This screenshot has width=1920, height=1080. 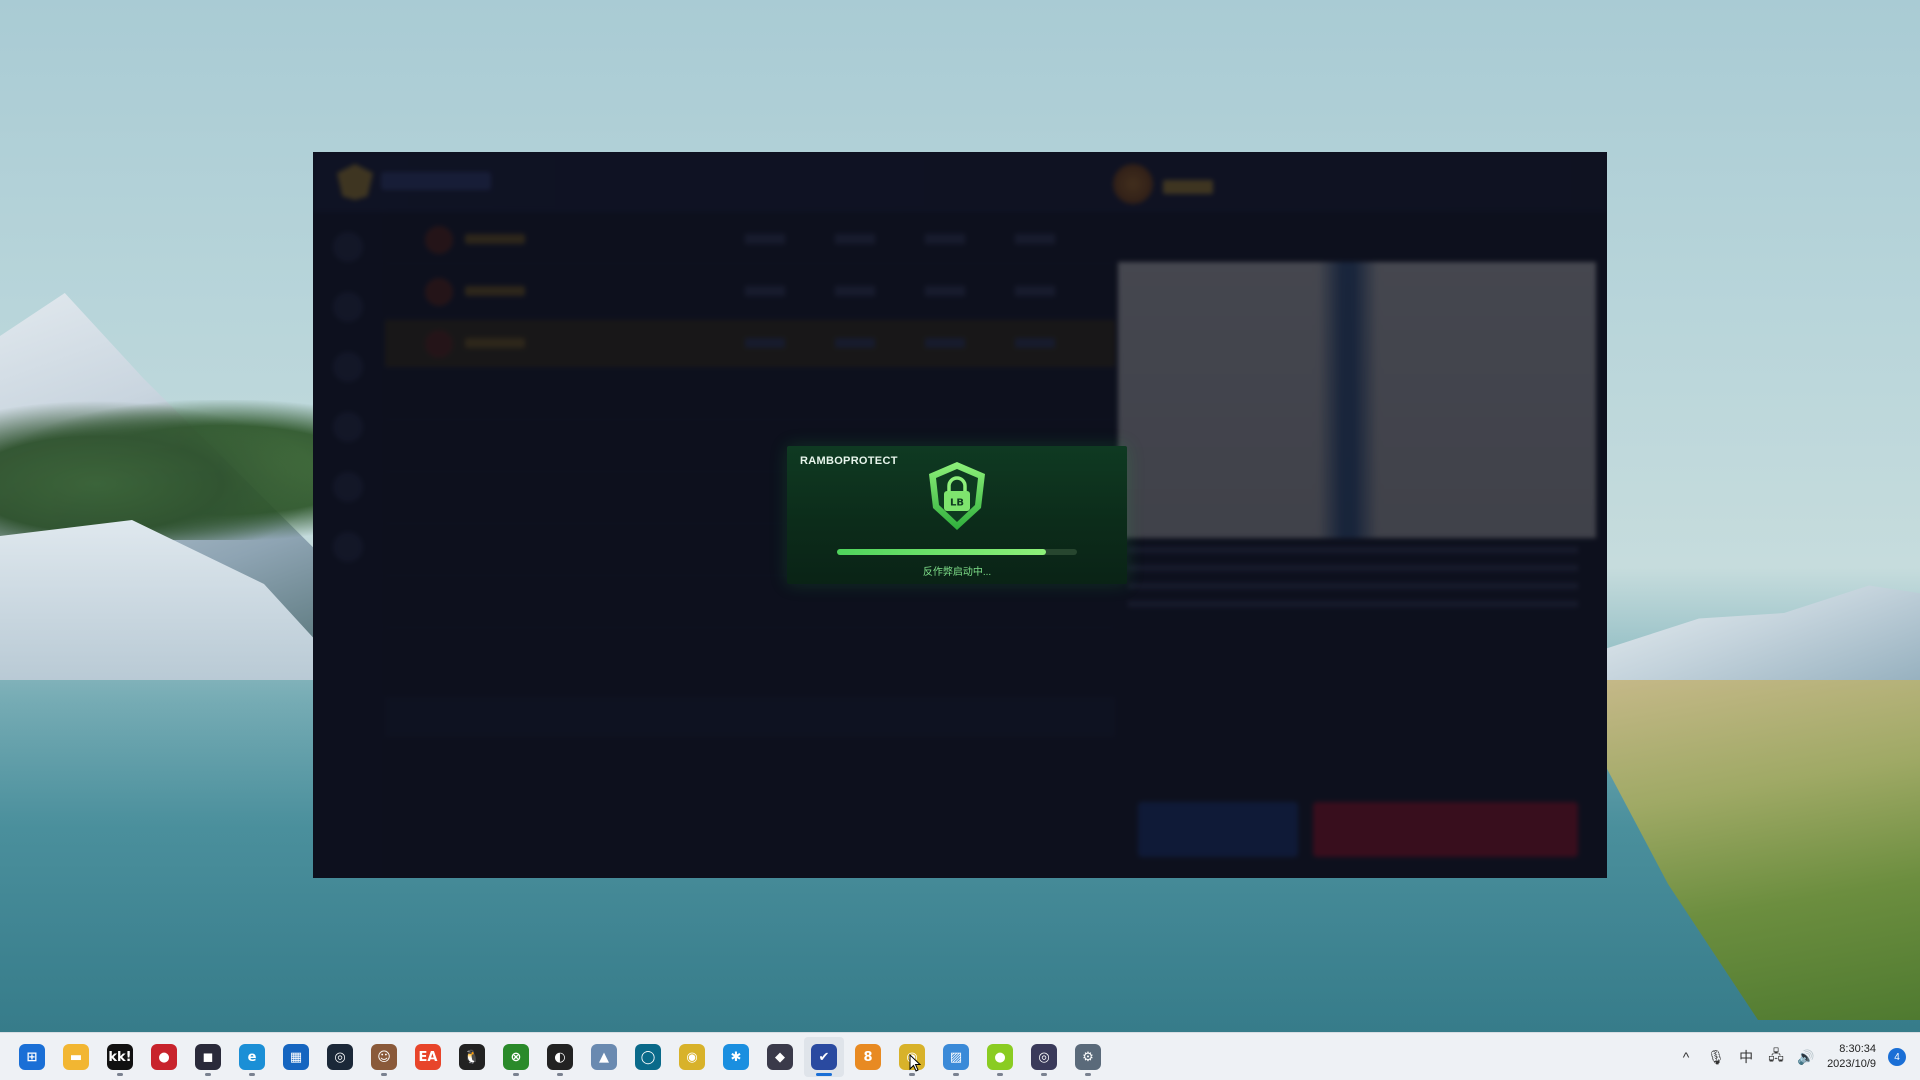 What do you see at coordinates (160, 470) in the screenshot?
I see `forest-left` at bounding box center [160, 470].